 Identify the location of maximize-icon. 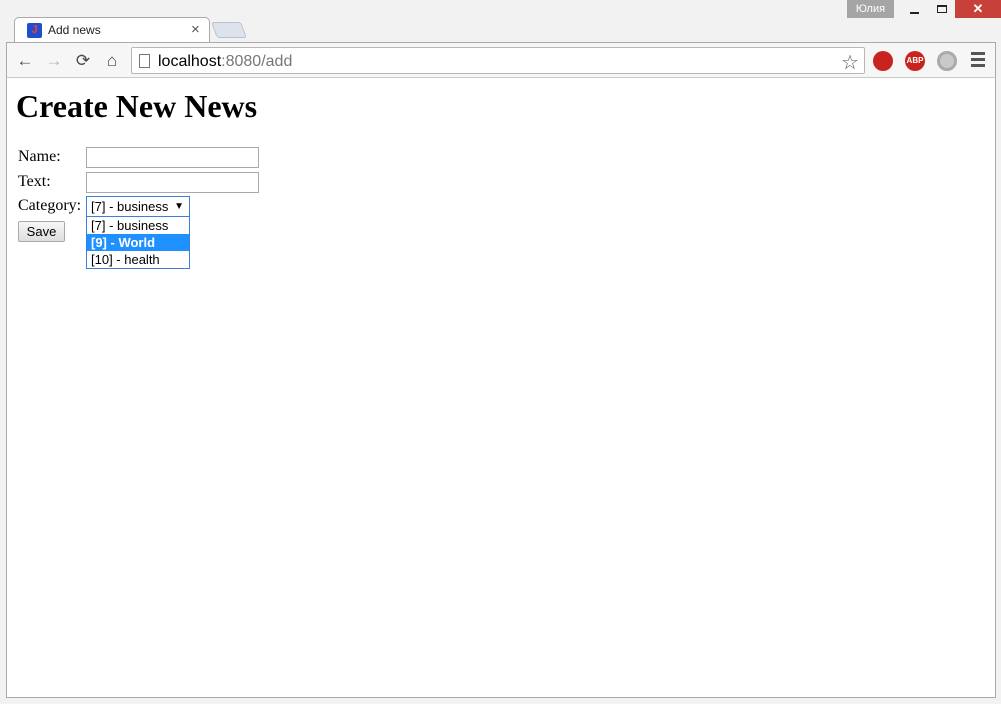
(942, 9).